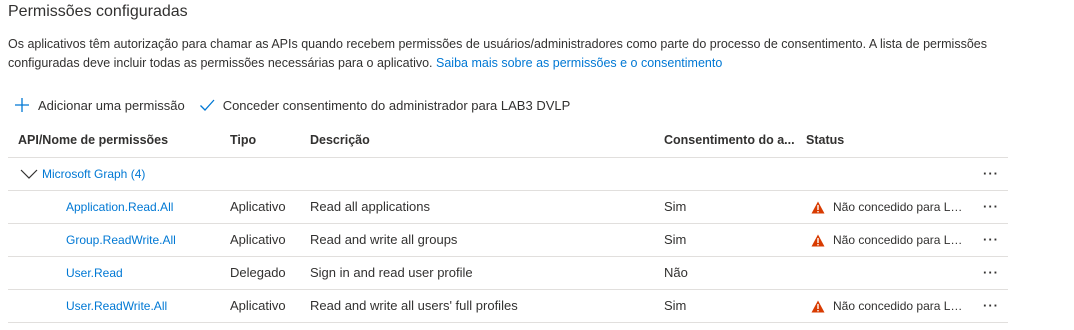  What do you see at coordinates (391, 272) in the screenshot?
I see `permission-description: Sign in and read user profile` at bounding box center [391, 272].